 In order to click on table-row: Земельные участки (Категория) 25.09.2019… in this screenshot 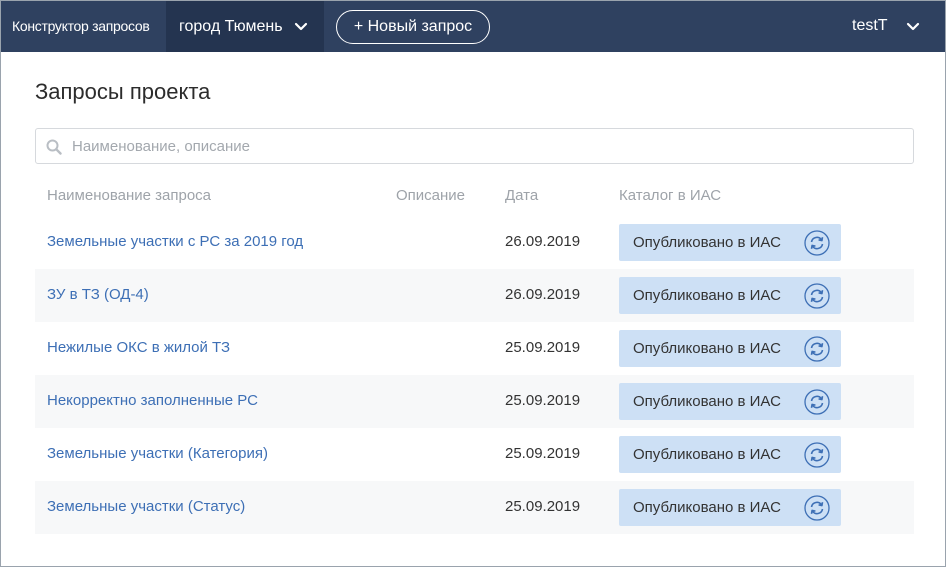, I will do `click(474, 454)`.